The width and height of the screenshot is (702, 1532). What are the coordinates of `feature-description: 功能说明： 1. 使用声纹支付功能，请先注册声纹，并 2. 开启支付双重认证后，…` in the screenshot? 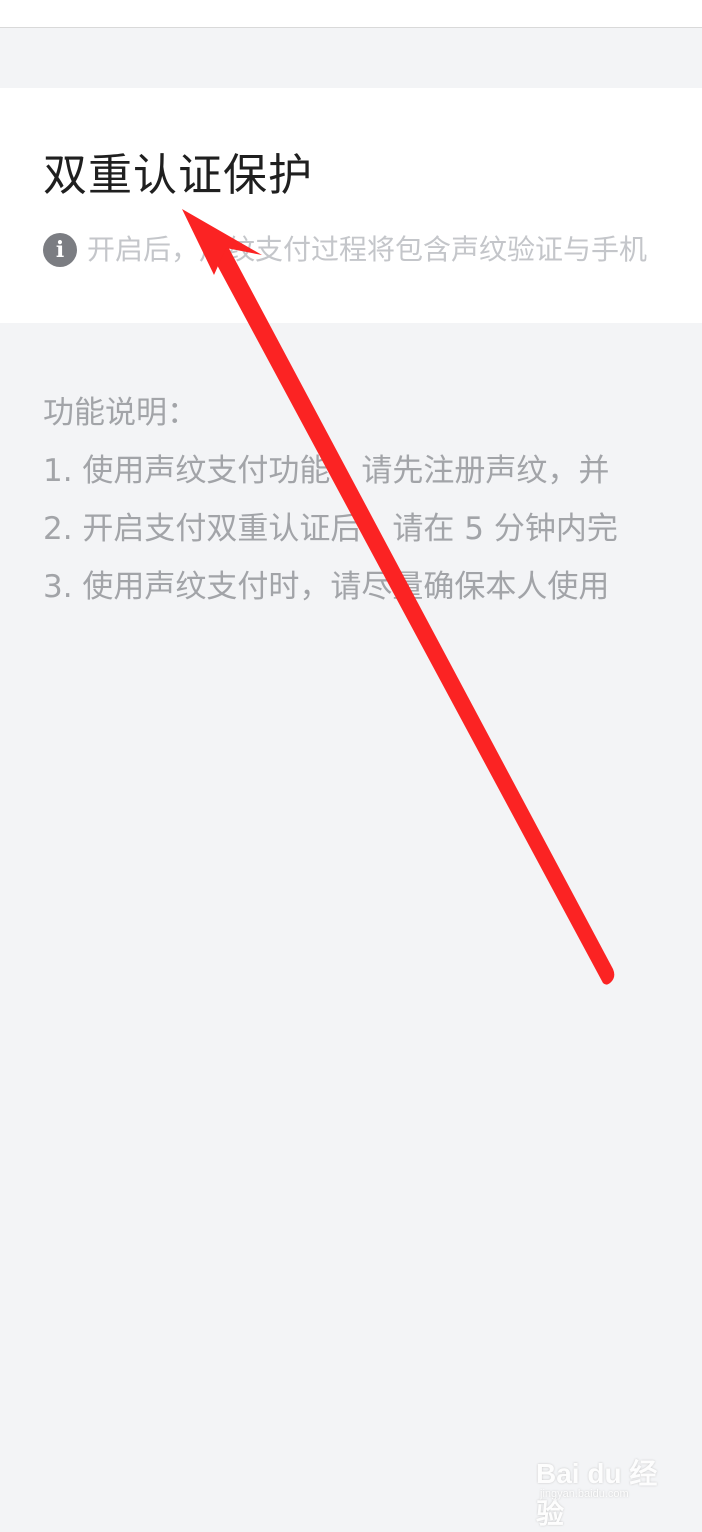 It's located at (372, 500).